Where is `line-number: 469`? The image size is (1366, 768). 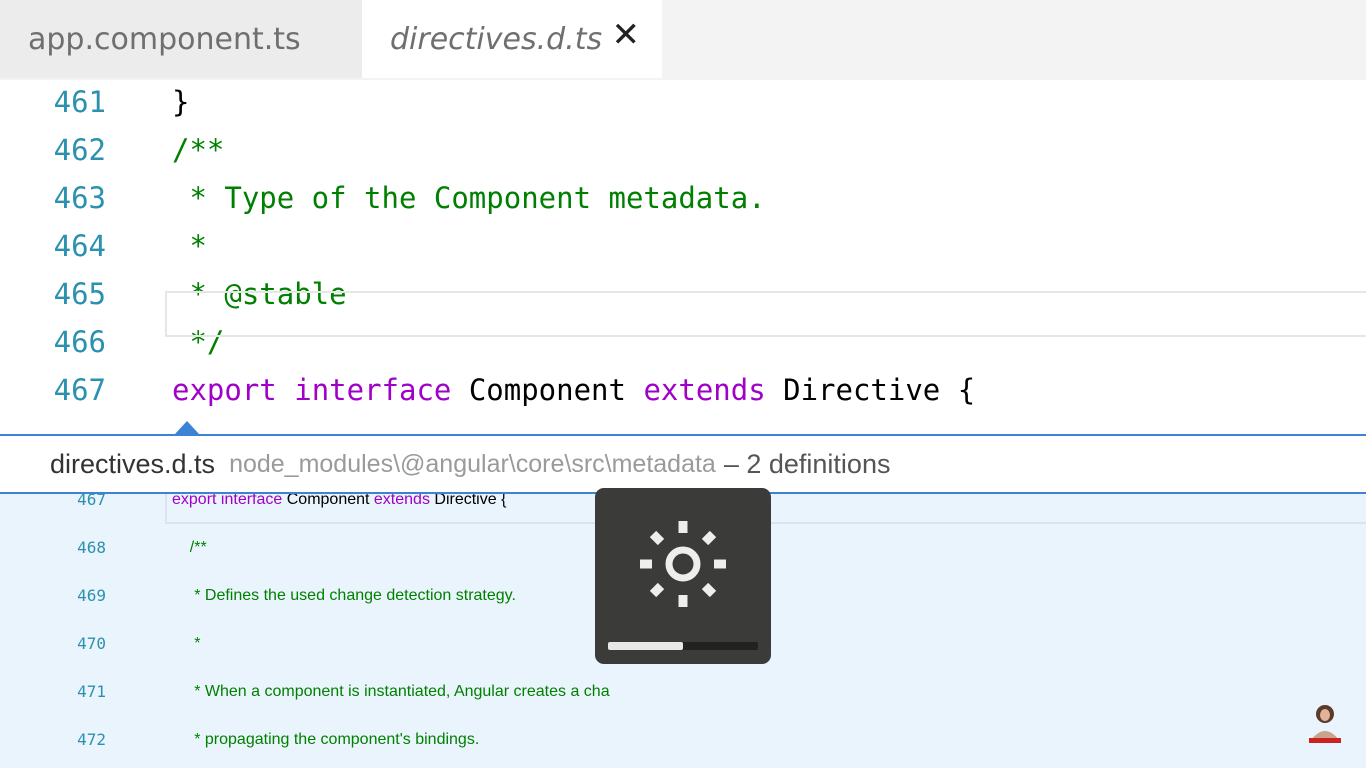 line-number: 469 is located at coordinates (91, 595).